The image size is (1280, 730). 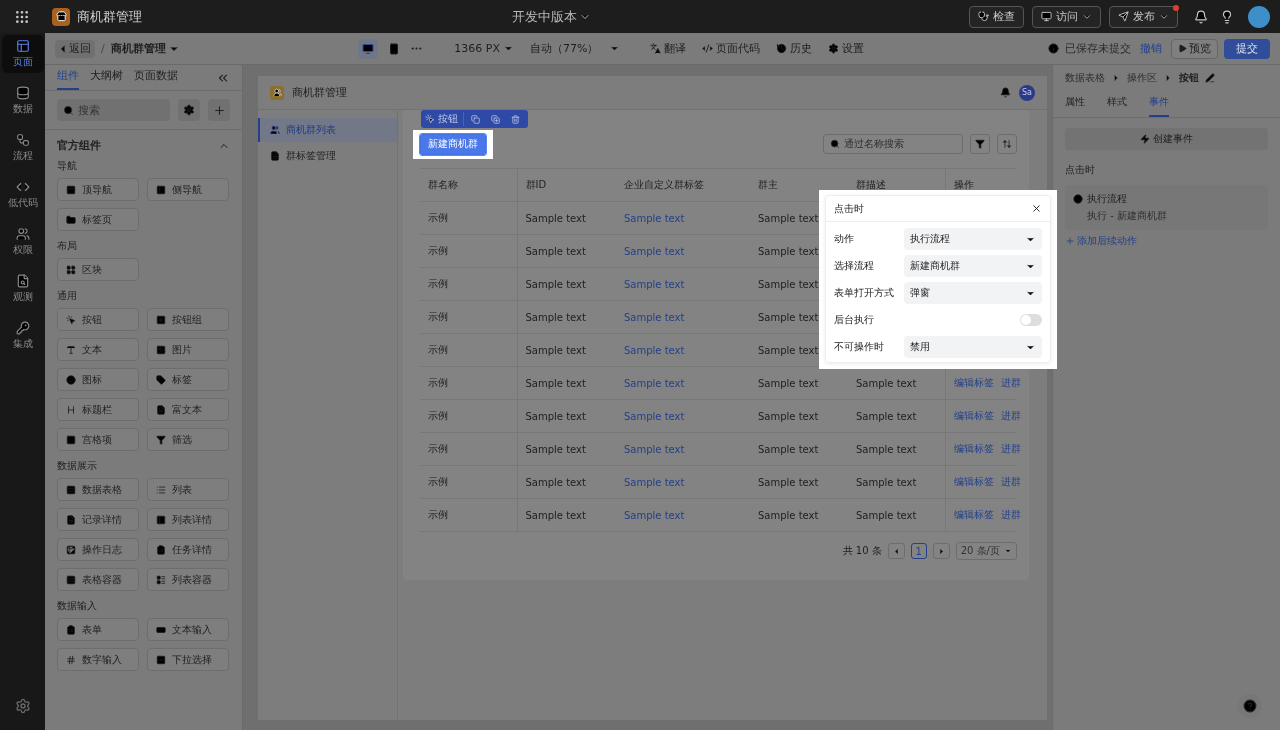 I want to click on component-item: 下拉选择, so click(x=188, y=659).